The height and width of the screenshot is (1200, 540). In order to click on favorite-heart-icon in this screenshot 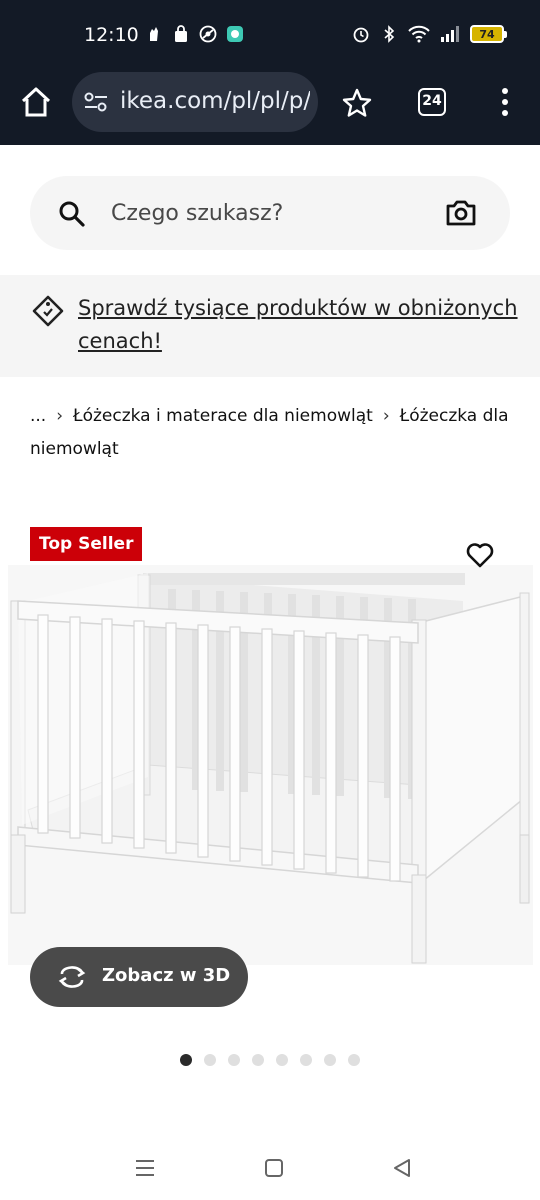, I will do `click(480, 555)`.